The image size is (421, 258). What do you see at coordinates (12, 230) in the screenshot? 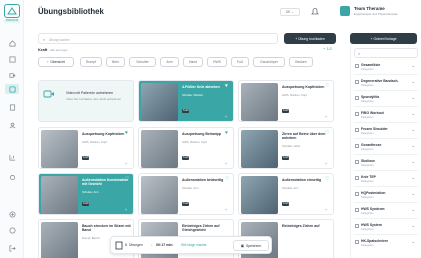
I see `sidebar-help-icon` at bounding box center [12, 230].